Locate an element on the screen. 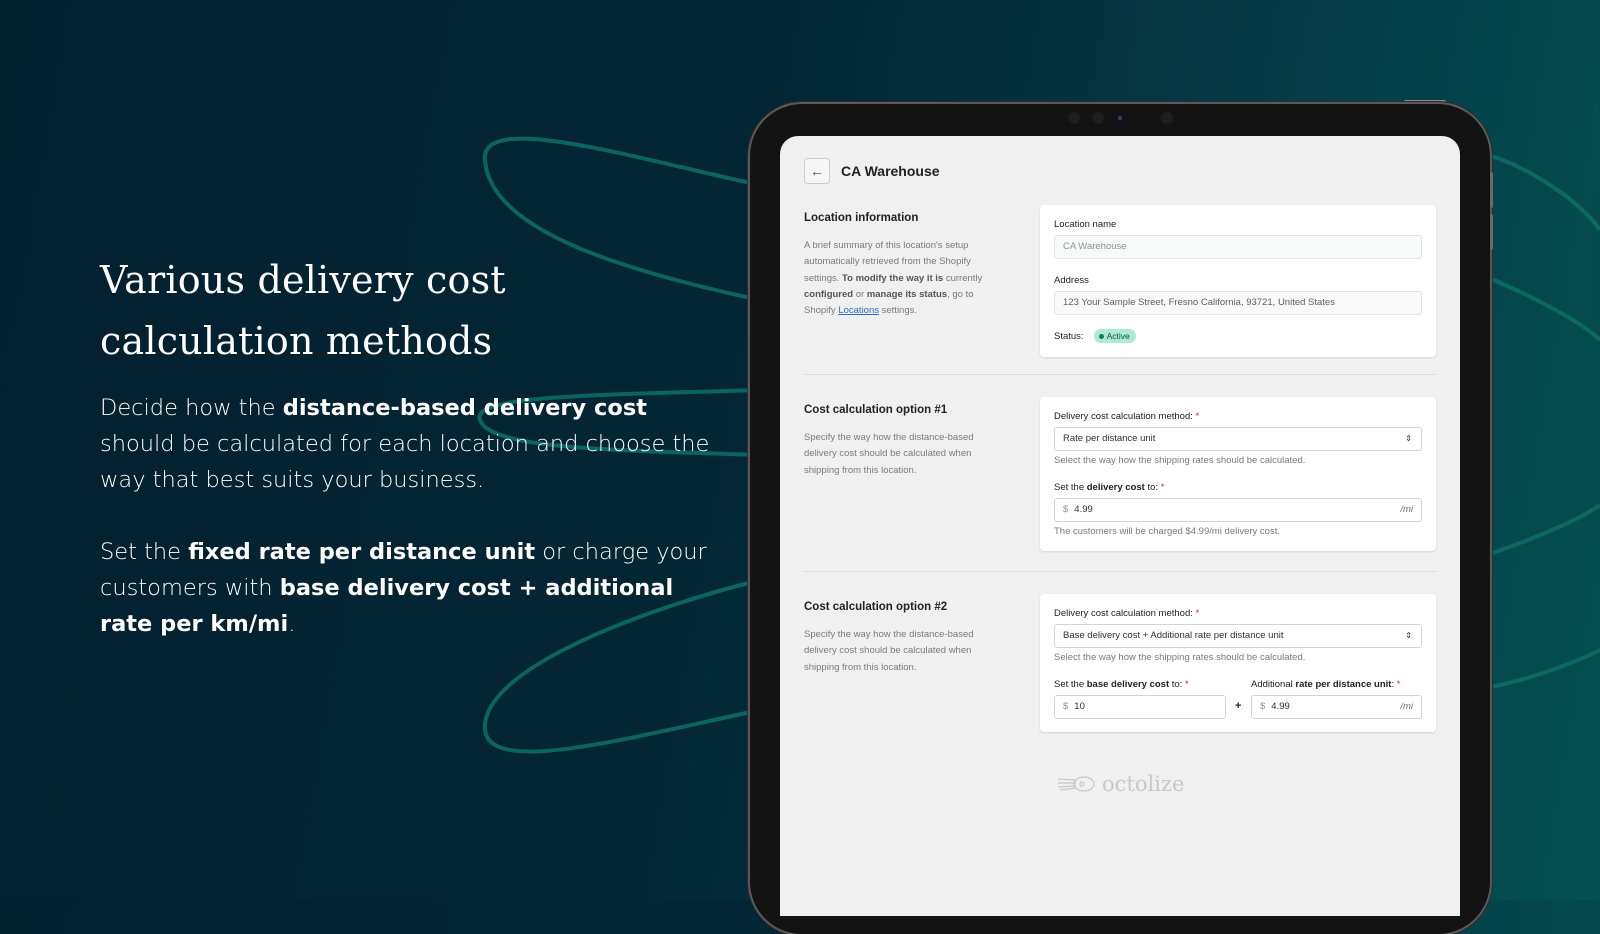 The width and height of the screenshot is (1600, 934). octolize-logo: octolize is located at coordinates (1120, 784).